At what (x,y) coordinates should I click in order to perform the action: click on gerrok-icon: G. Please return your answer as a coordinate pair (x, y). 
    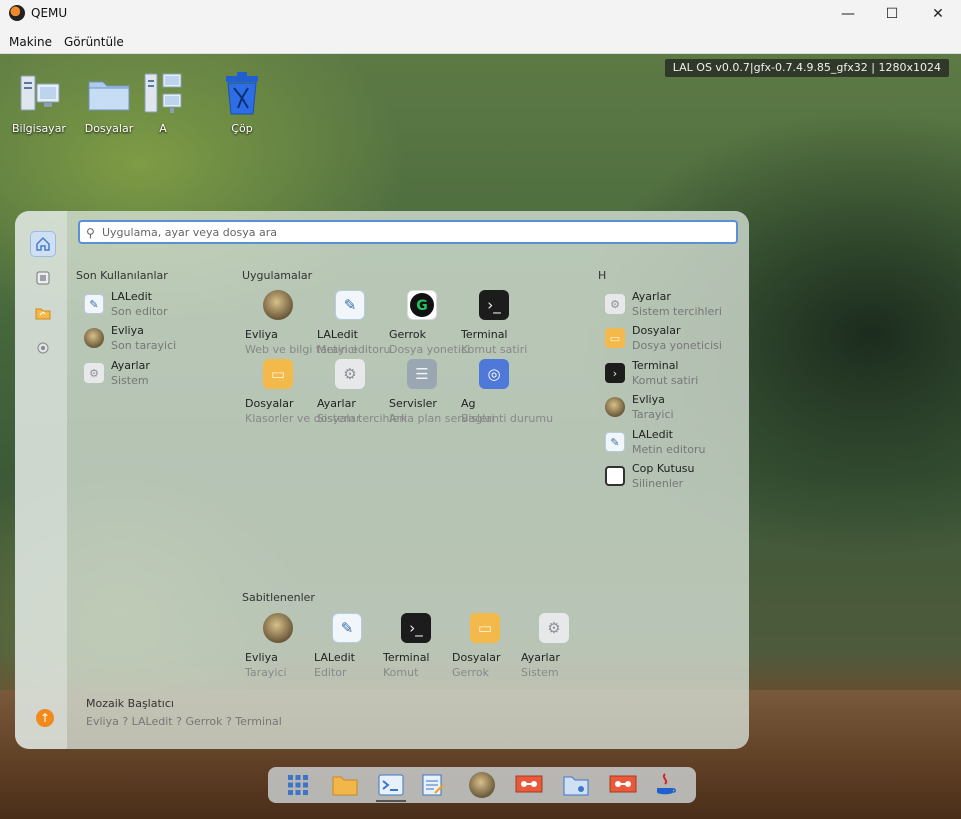
    Looking at the image, I should click on (422, 305).